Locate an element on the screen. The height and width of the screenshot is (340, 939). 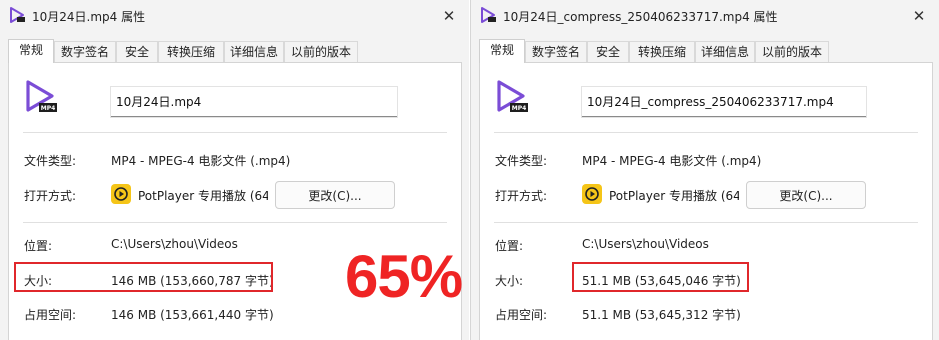
size-label: 大小: is located at coordinates (509, 281).